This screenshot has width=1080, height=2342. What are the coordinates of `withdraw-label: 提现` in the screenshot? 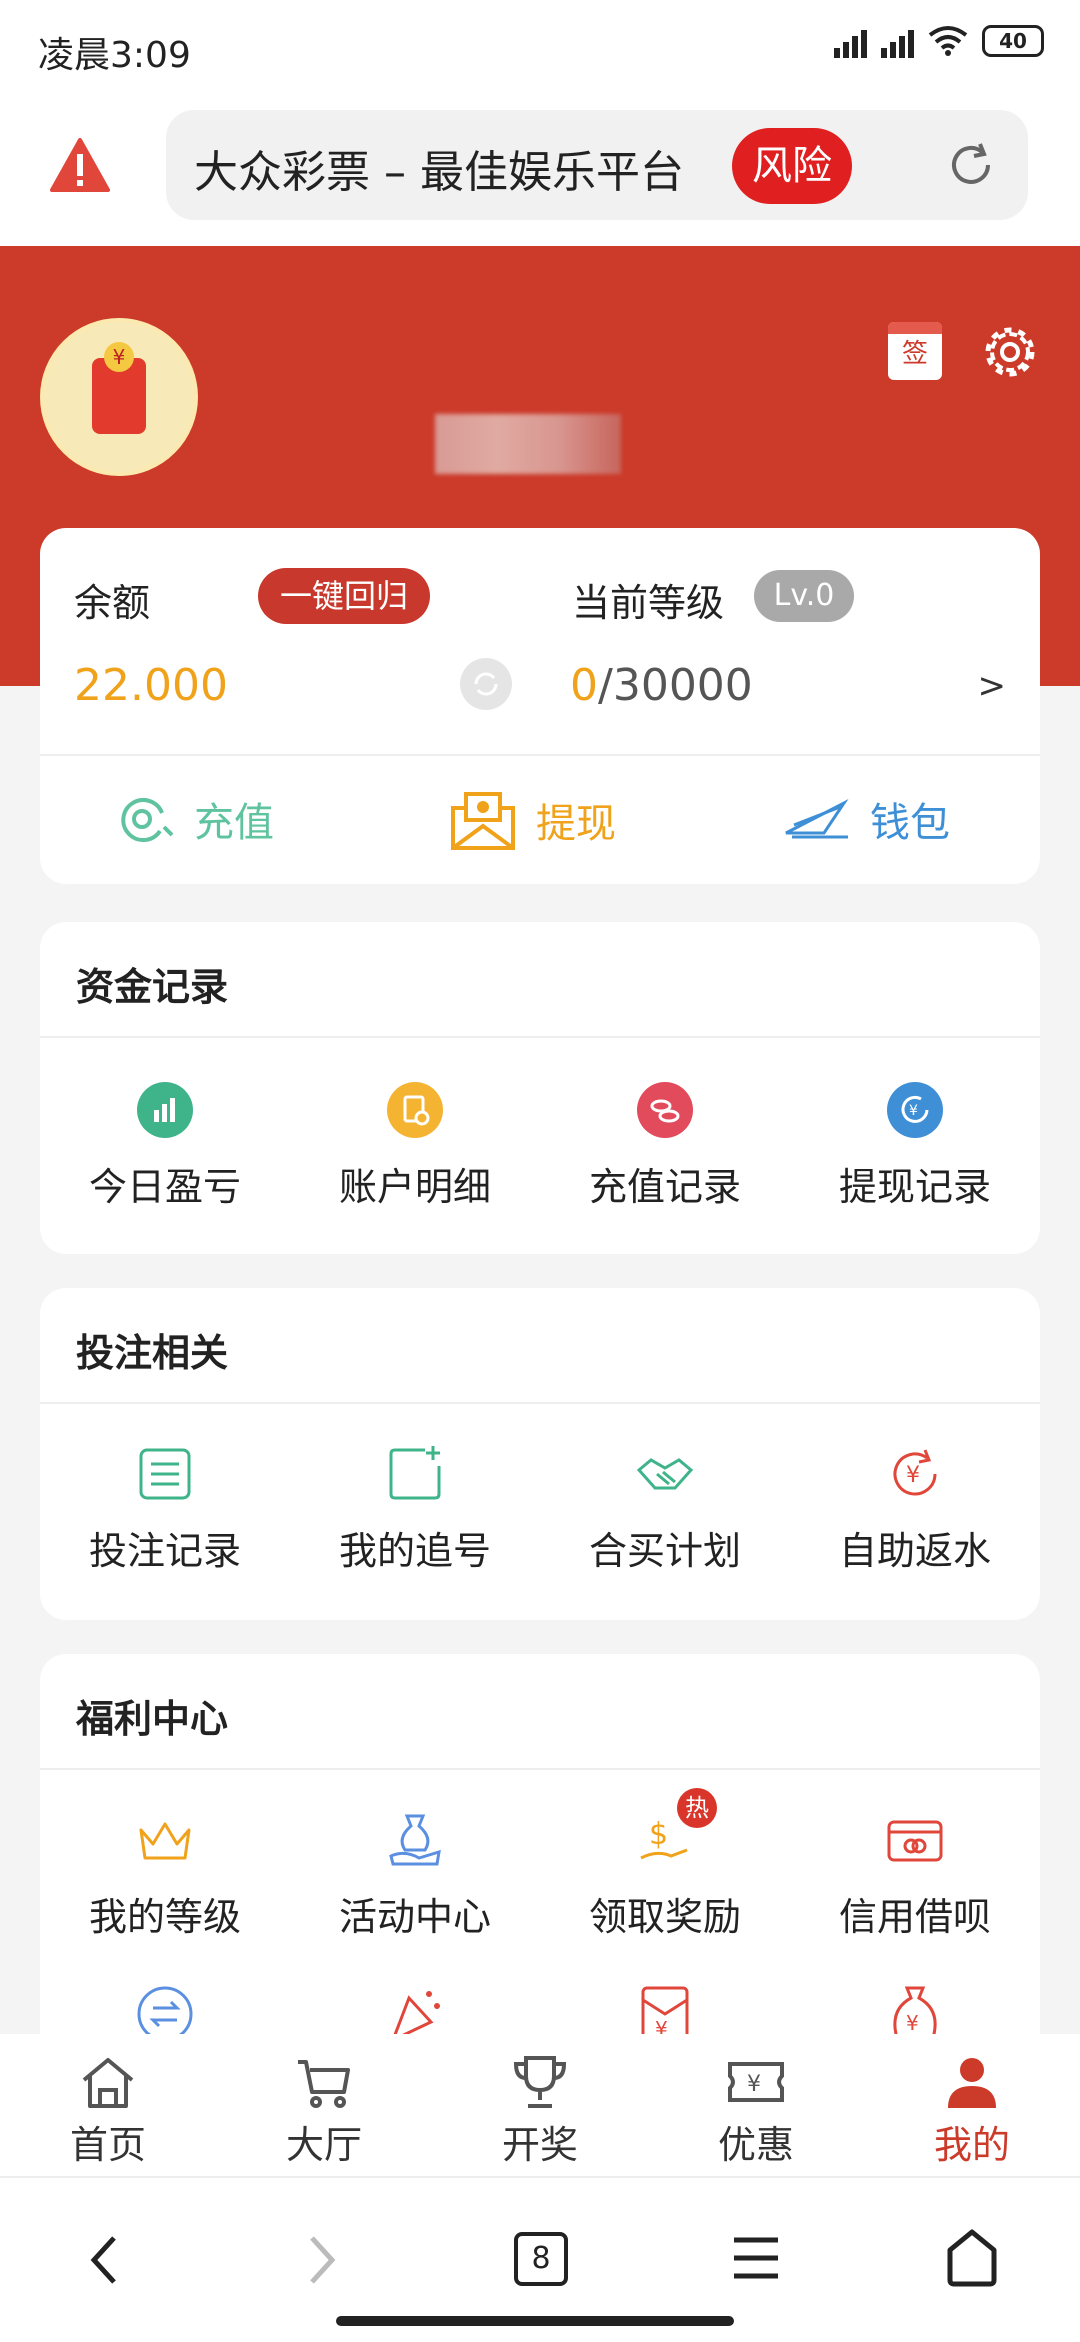 It's located at (576, 824).